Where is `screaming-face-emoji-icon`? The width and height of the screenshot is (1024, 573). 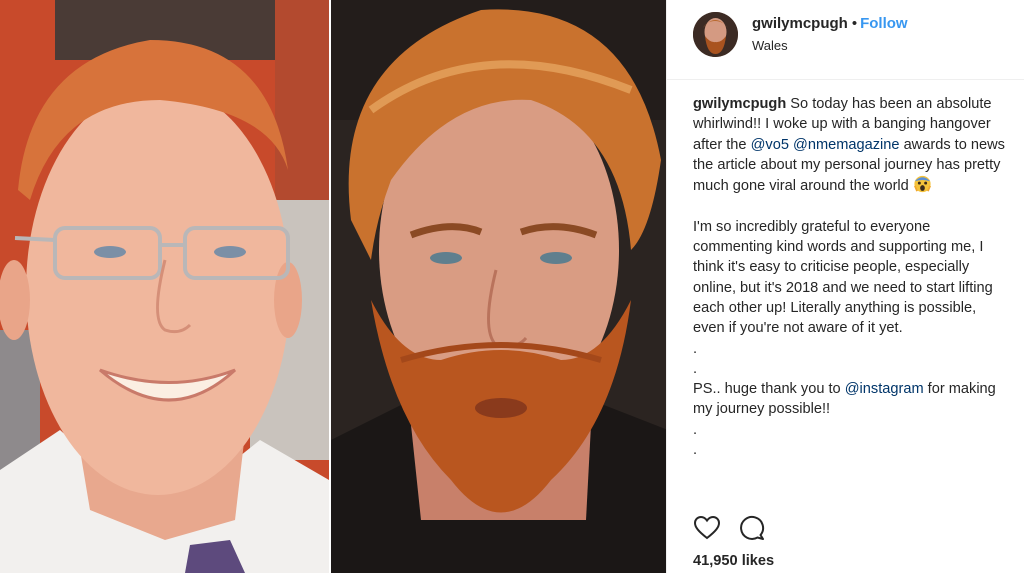 screaming-face-emoji-icon is located at coordinates (922, 184).